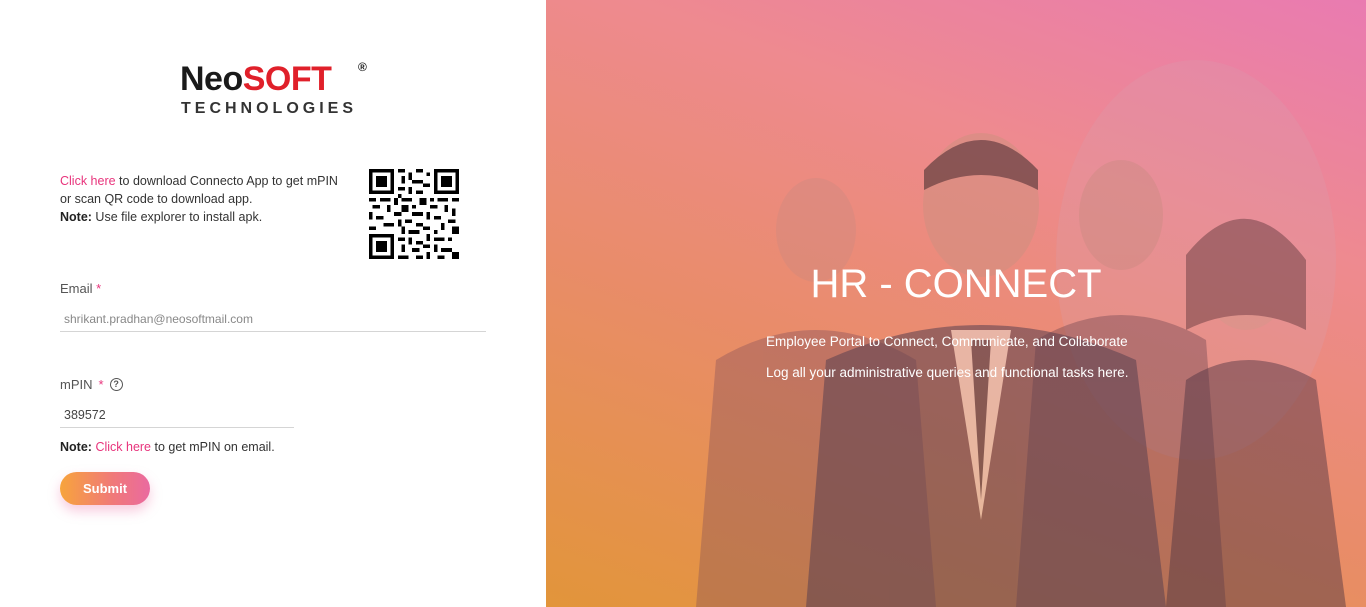 The image size is (1366, 607). I want to click on mpin-note: Note: Click here to get mPIN on email., so click(167, 447).